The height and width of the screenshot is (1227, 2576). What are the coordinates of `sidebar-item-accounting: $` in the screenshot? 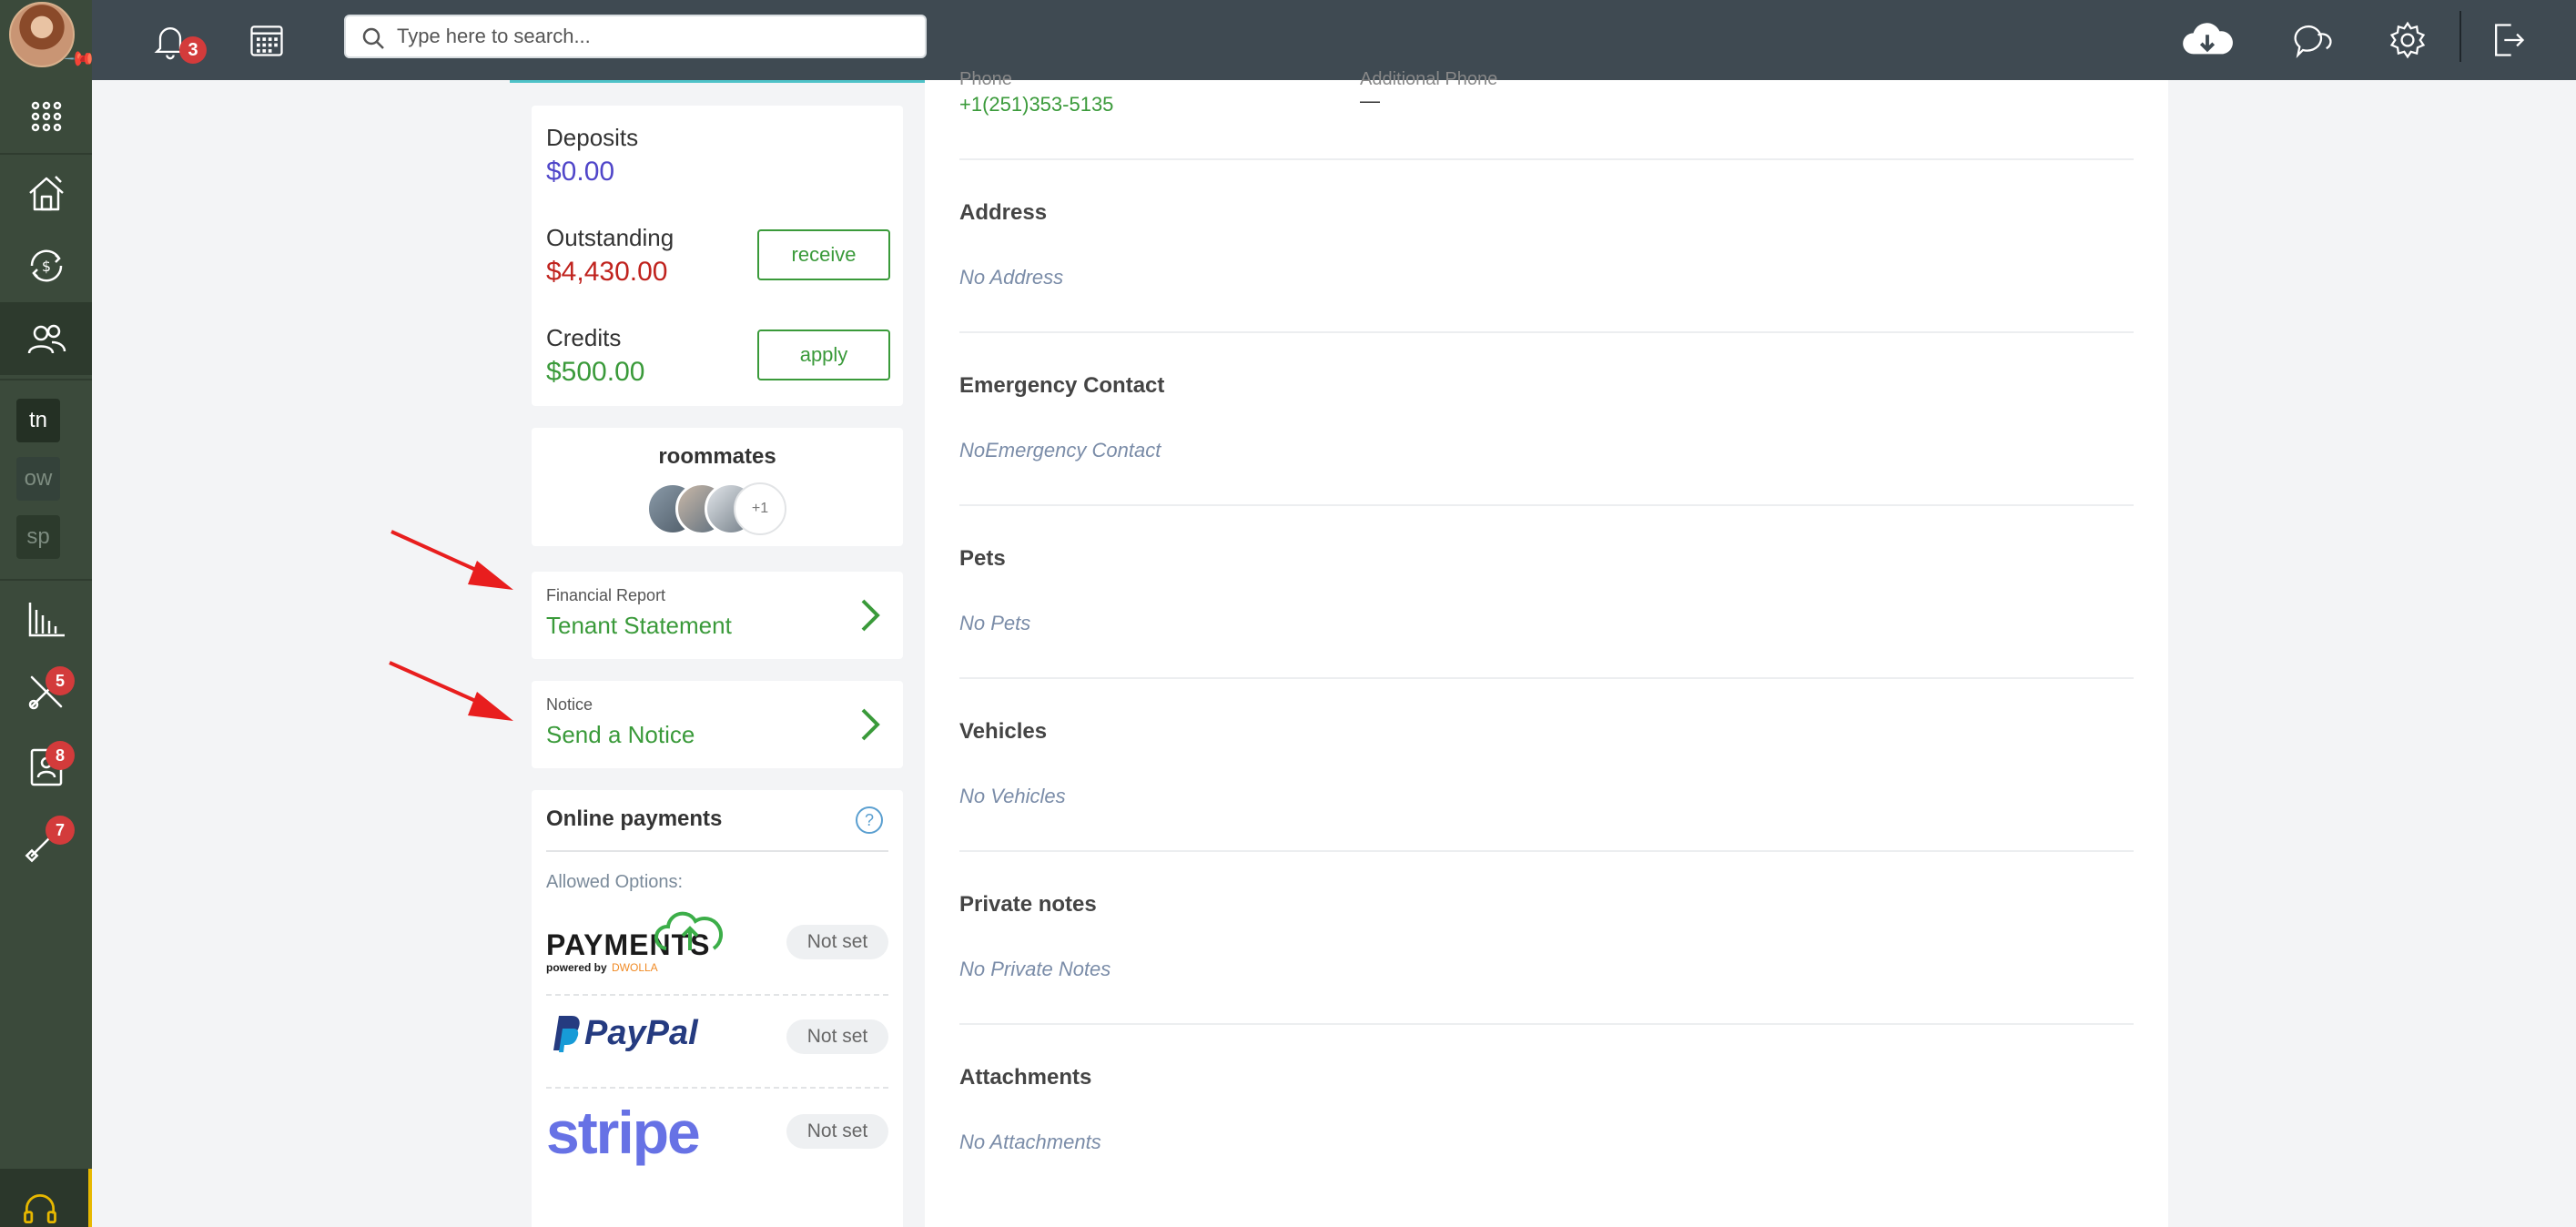 It's located at (46, 265).